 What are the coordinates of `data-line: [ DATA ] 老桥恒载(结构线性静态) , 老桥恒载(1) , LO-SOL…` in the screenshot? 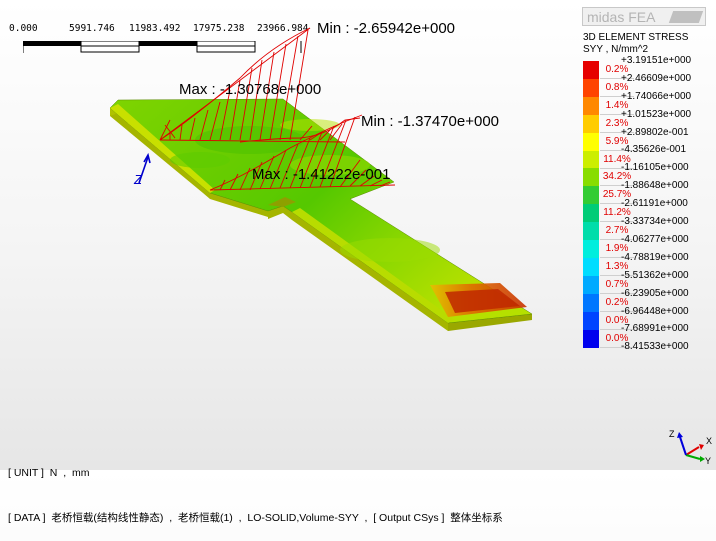 It's located at (255, 518).